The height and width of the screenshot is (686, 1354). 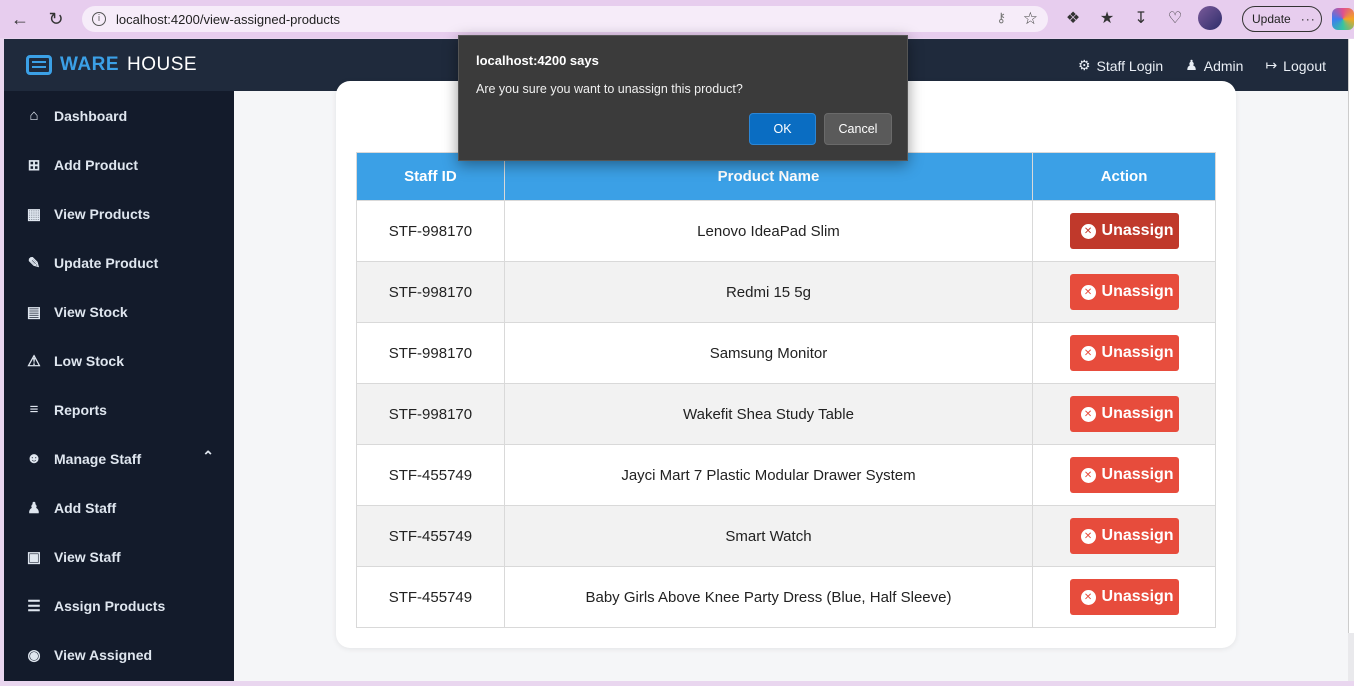 What do you see at coordinates (1191, 65) in the screenshot?
I see `user-check-icon: ♟` at bounding box center [1191, 65].